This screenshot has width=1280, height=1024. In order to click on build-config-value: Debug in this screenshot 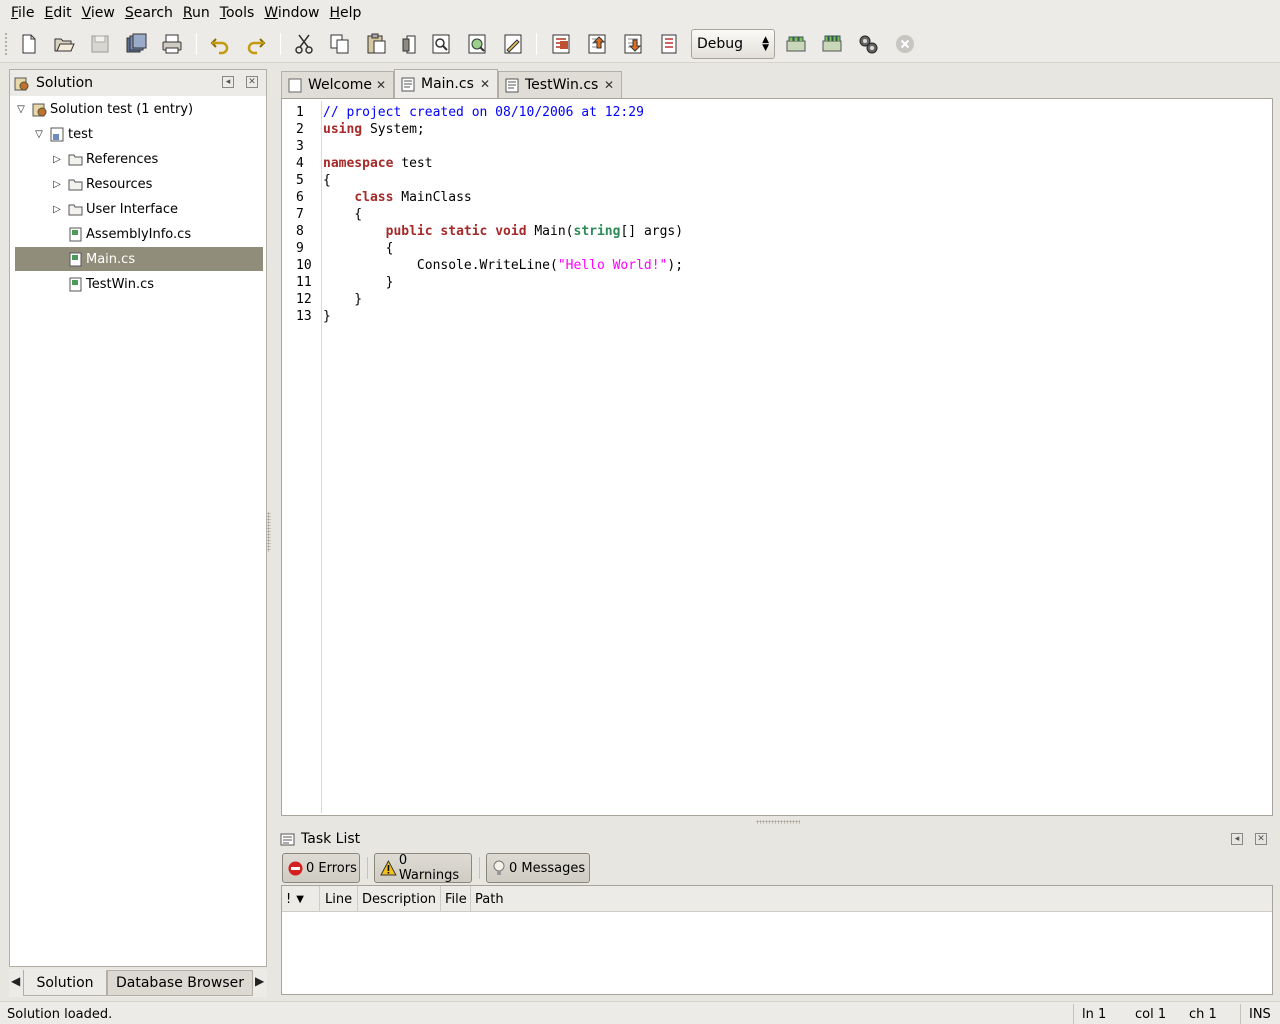, I will do `click(720, 44)`.